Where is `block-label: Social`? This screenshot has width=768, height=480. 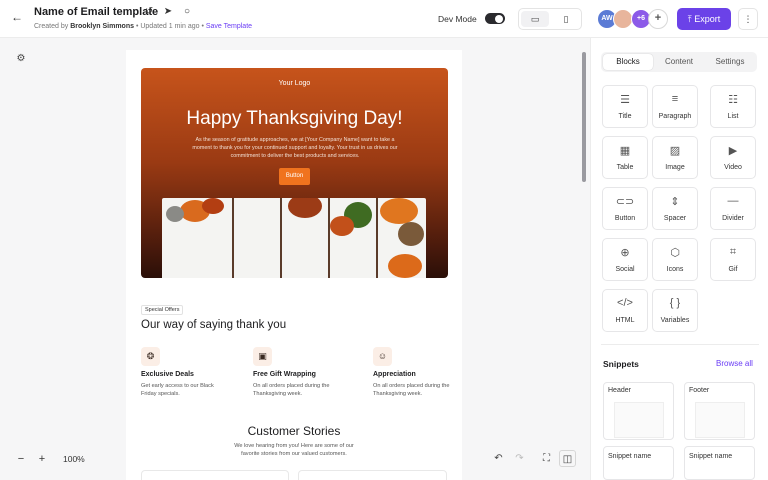
block-label: Social is located at coordinates (625, 269).